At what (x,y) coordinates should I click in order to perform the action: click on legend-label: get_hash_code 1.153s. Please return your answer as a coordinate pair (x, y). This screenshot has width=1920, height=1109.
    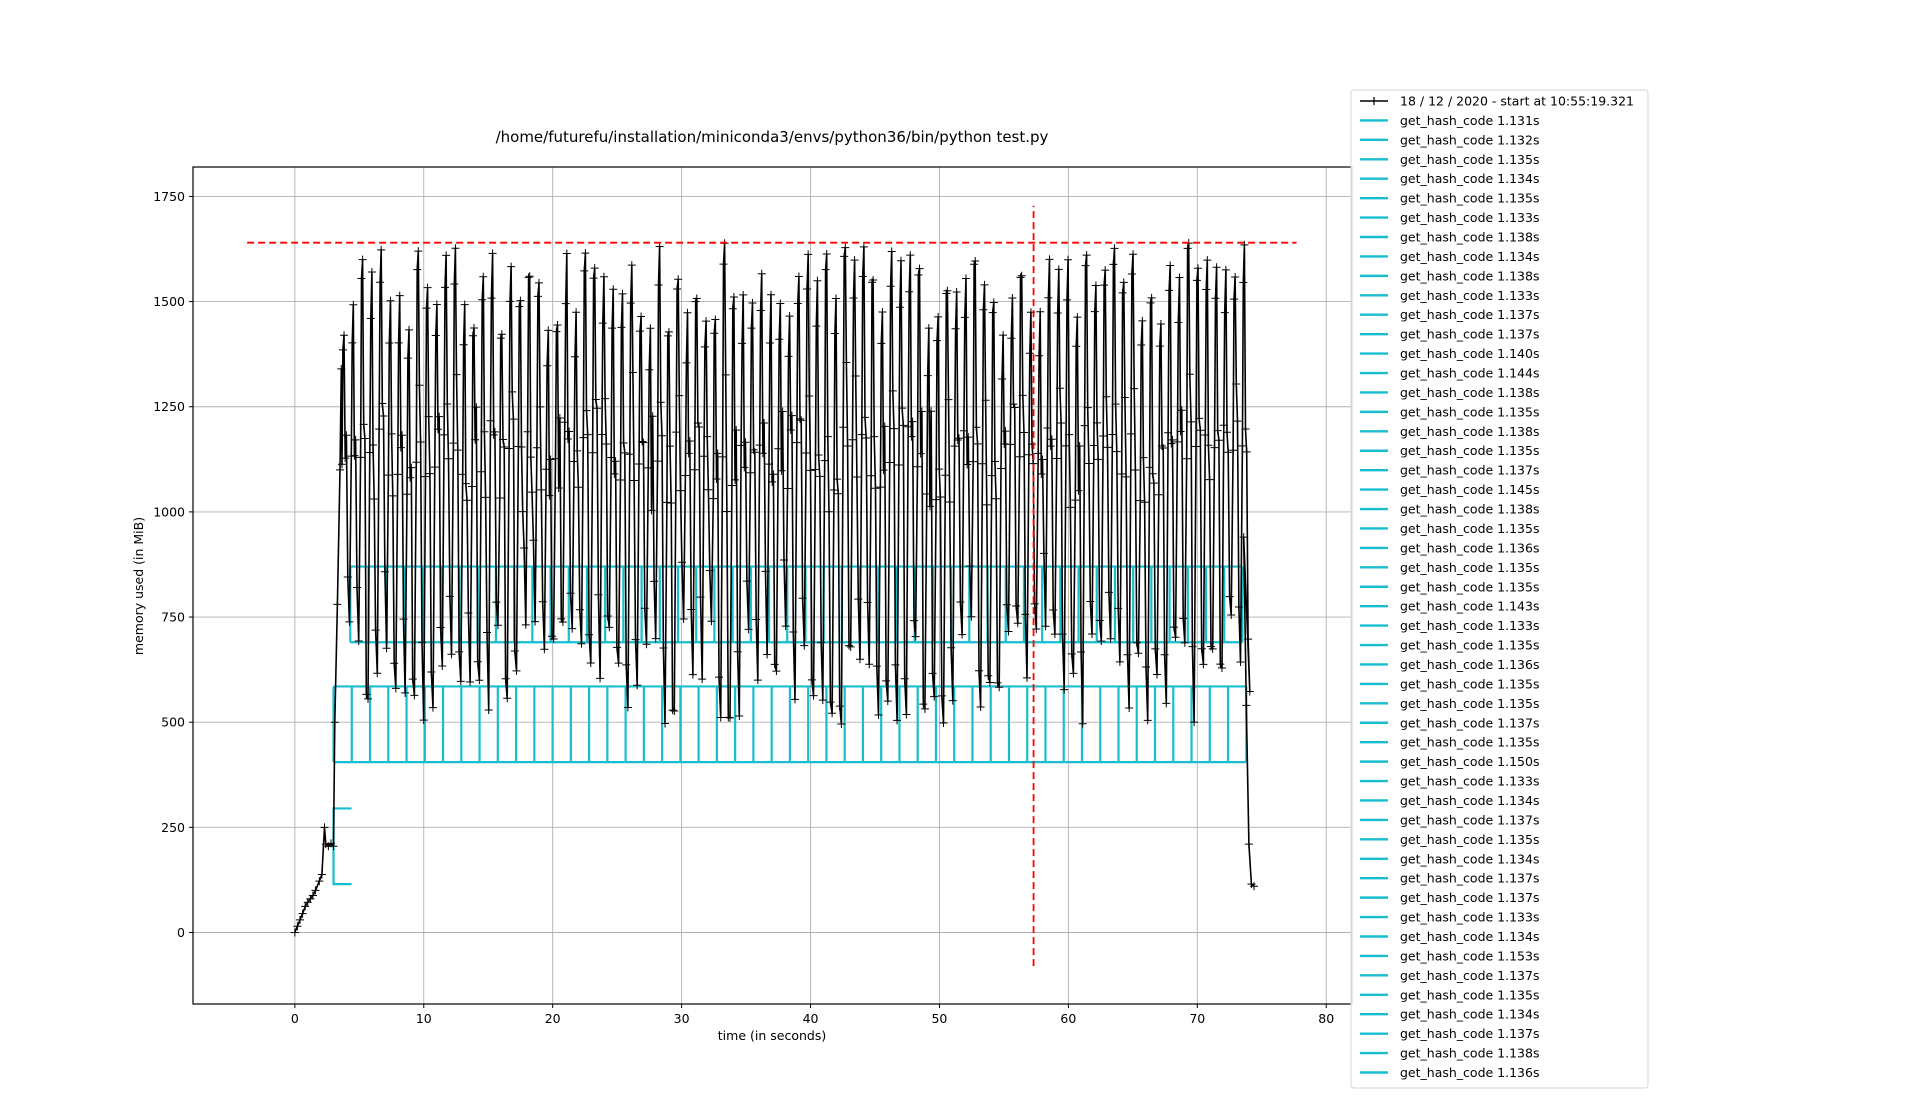
    Looking at the image, I should click on (1469, 955).